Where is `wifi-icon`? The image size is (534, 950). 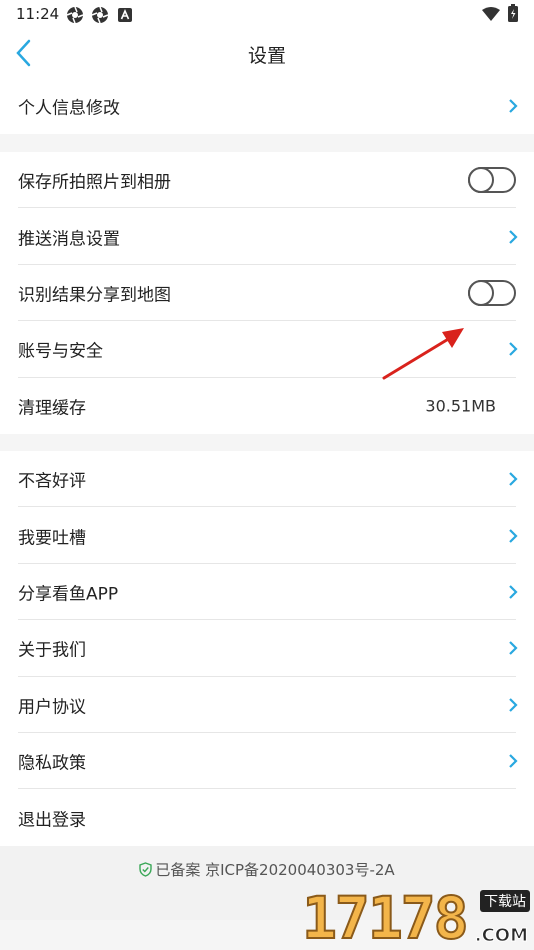 wifi-icon is located at coordinates (491, 14).